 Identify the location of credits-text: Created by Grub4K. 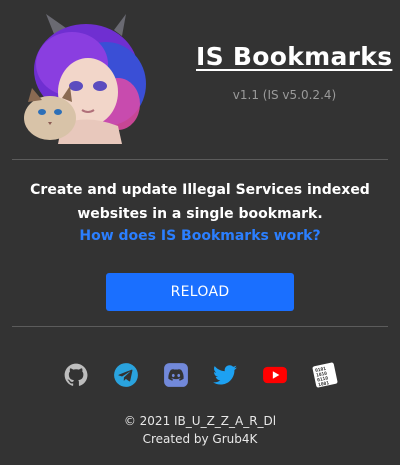
(200, 439).